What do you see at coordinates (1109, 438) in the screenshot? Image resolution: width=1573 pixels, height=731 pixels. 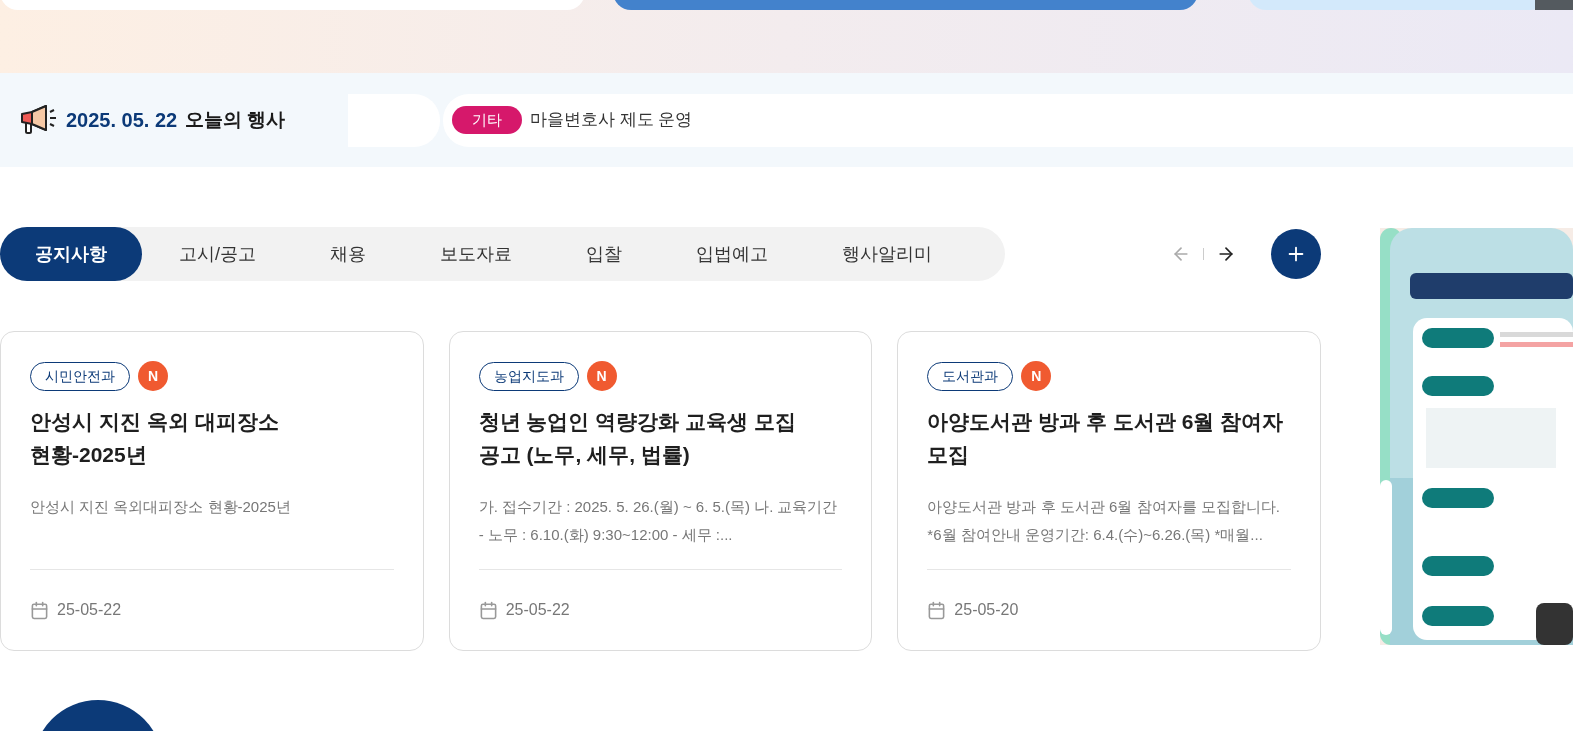 I see `notice-title: 아양도서관 방과 후 도서관 6월 참여자 모집` at bounding box center [1109, 438].